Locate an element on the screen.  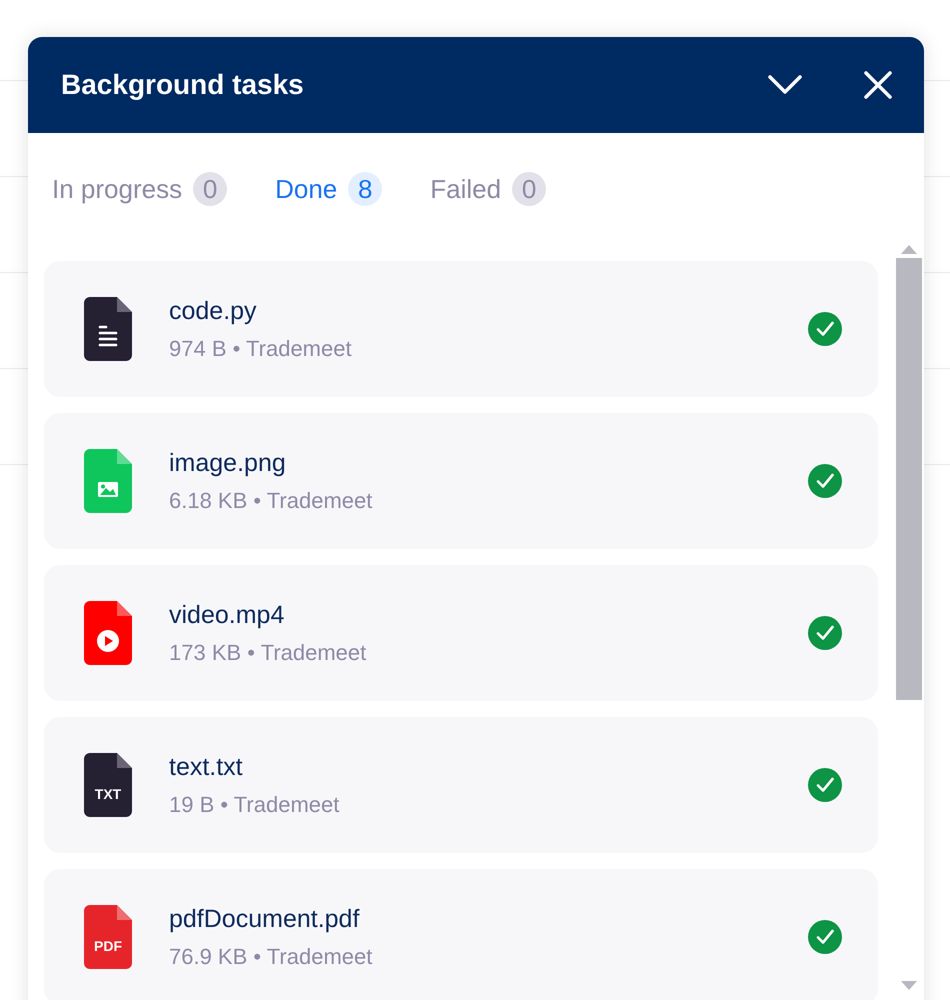
file-name: pdfDocument.pdf is located at coordinates (264, 919).